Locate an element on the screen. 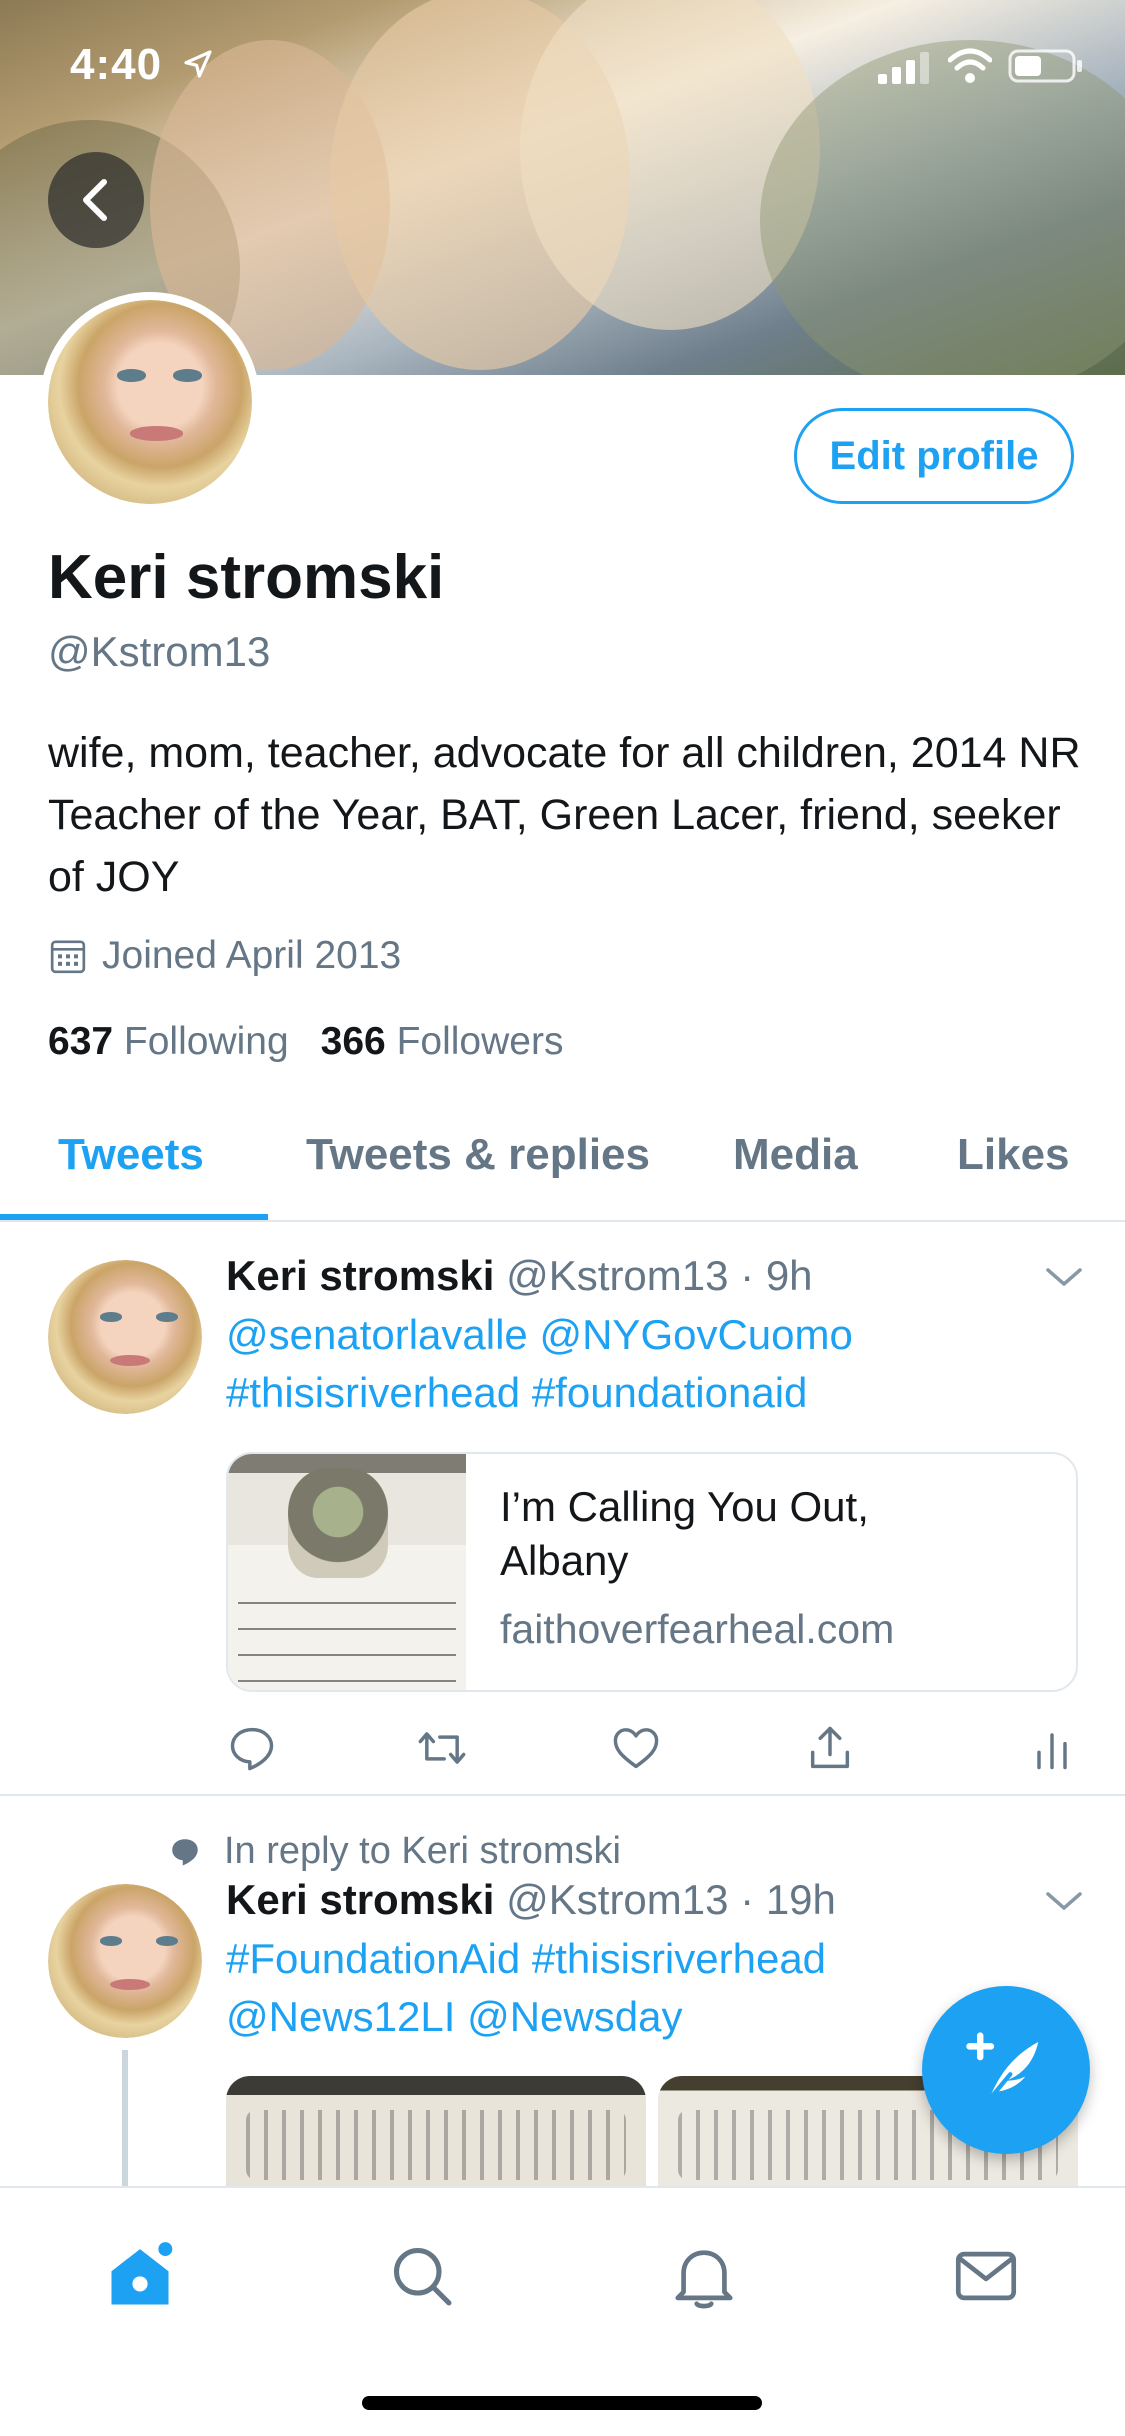 The width and height of the screenshot is (1125, 2436). messages-icon is located at coordinates (986, 2276).